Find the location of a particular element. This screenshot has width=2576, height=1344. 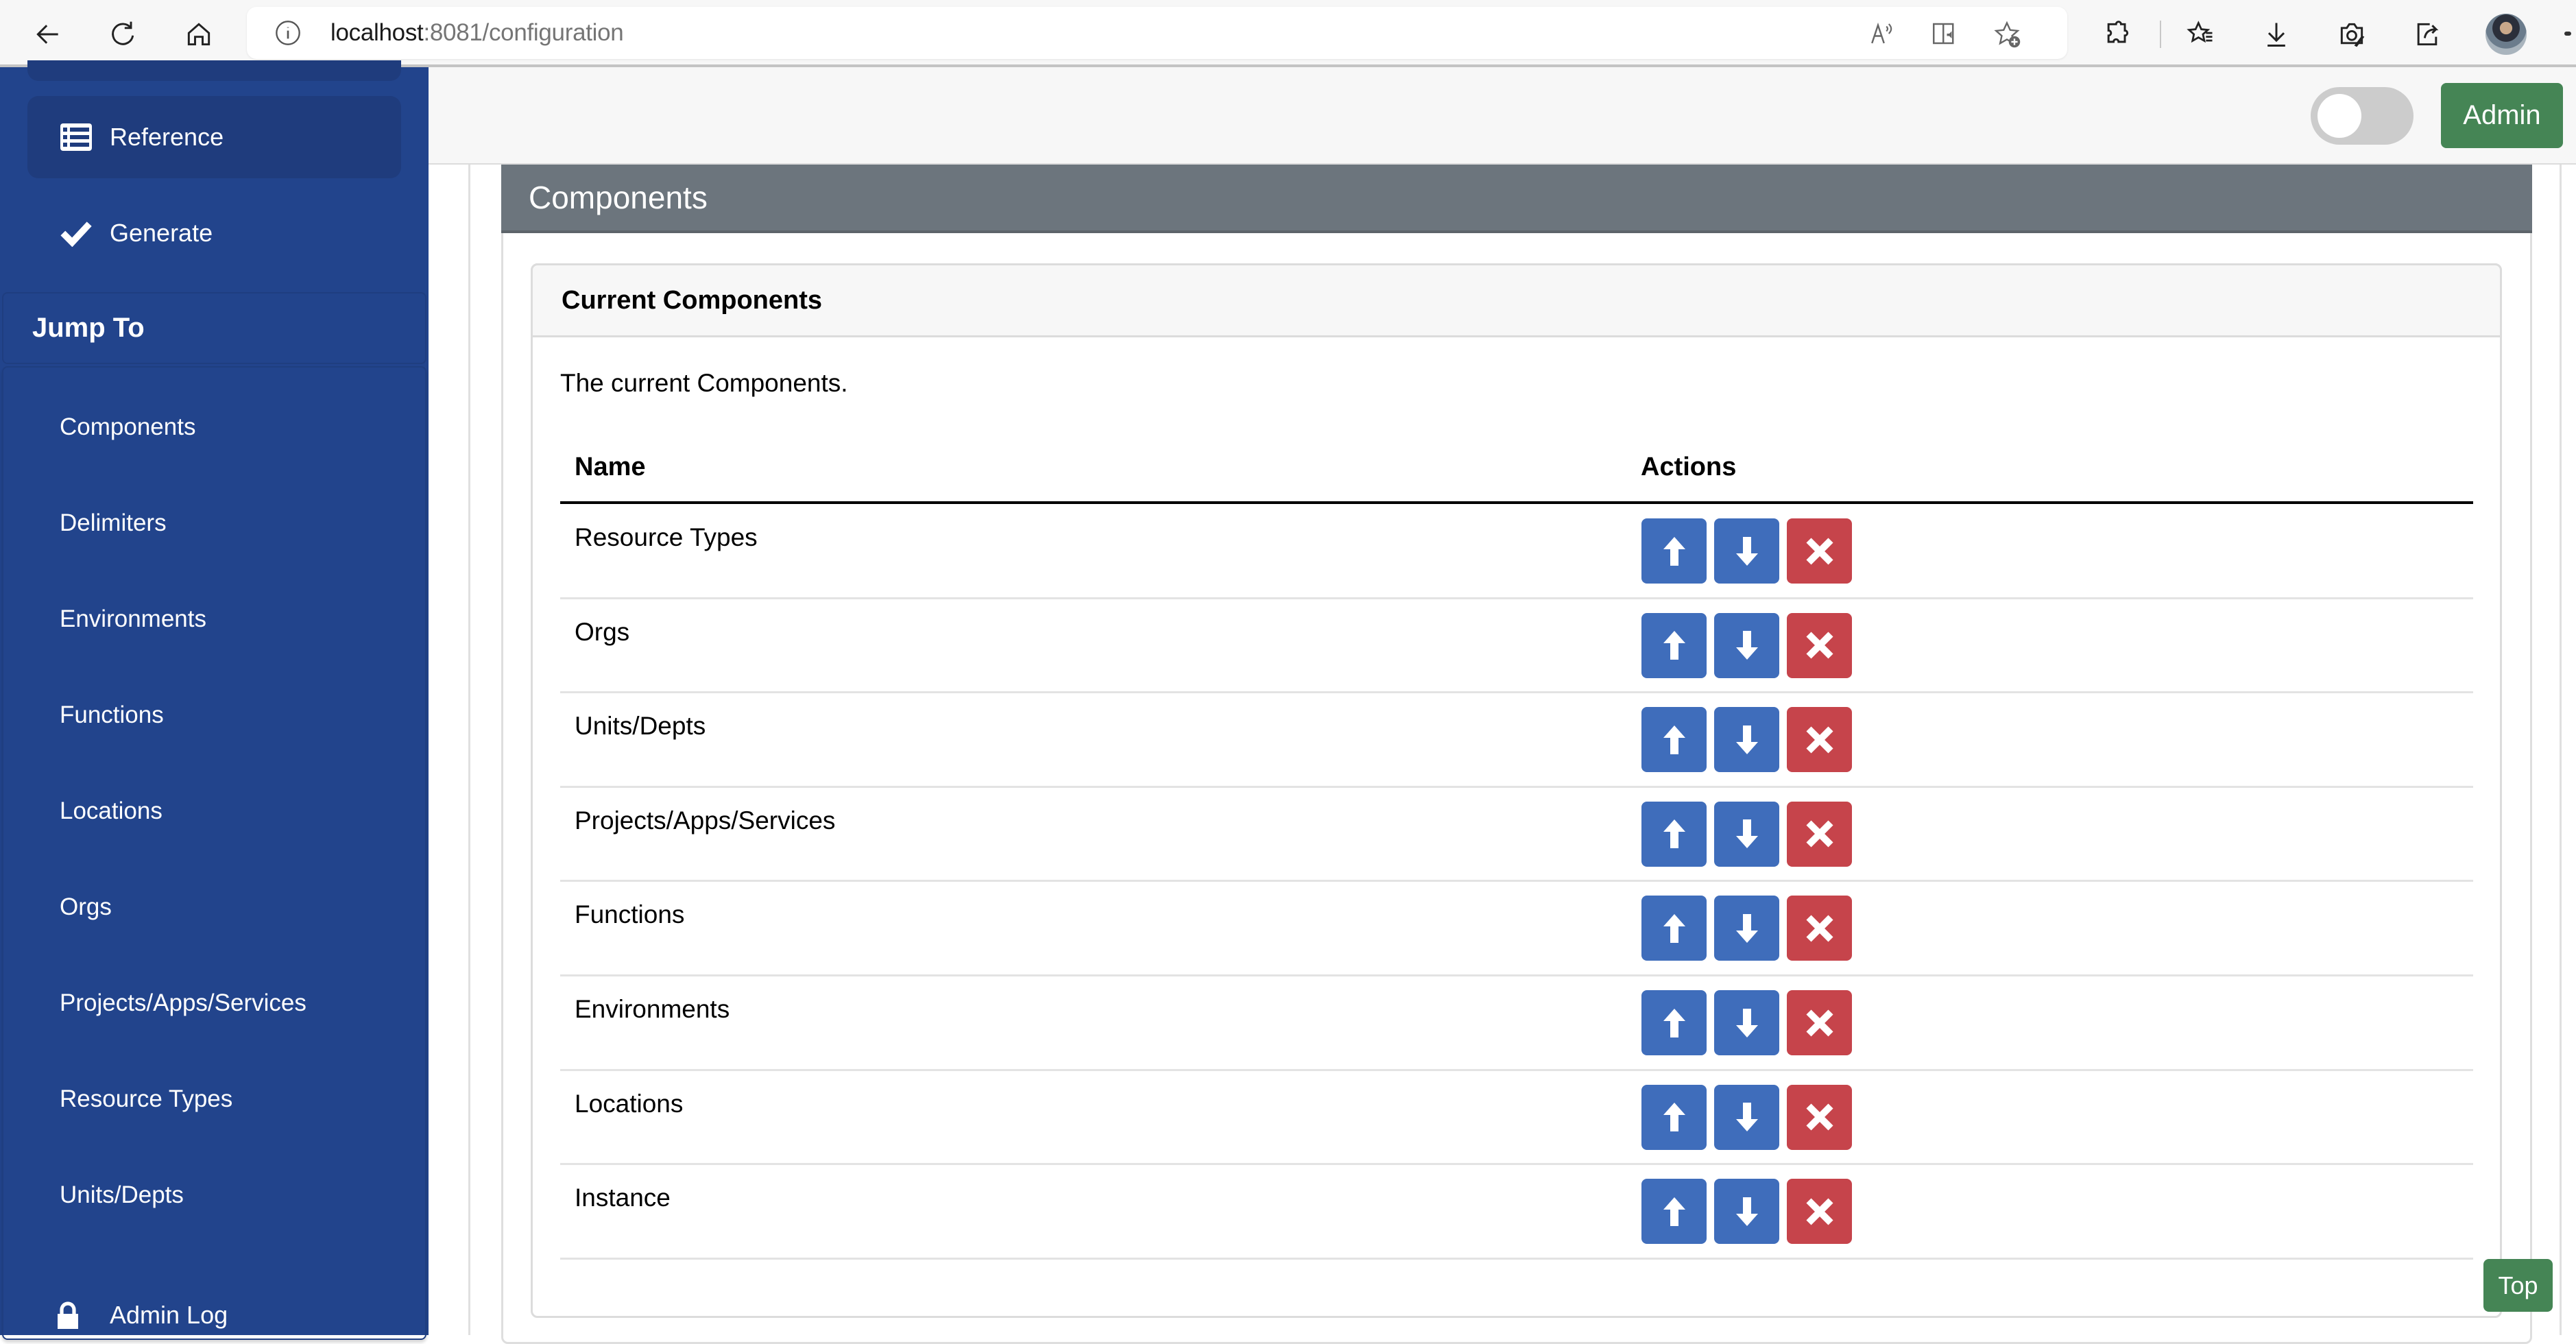

table-row-name: Instance is located at coordinates (623, 1198).